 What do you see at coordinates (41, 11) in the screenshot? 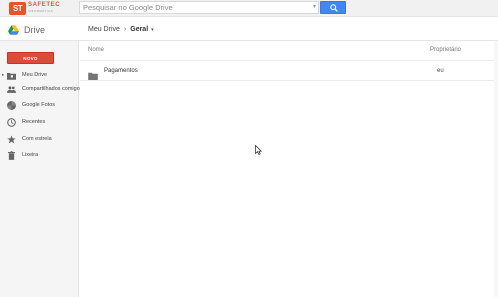
I see `logo-sub: INFORMÁTICA` at bounding box center [41, 11].